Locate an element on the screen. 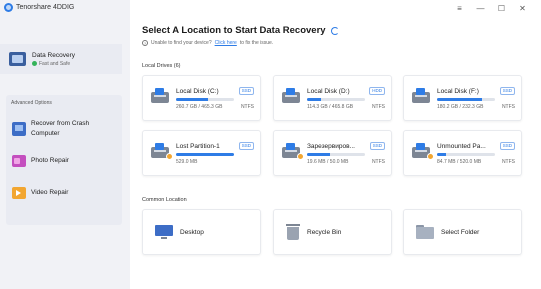  drive-size: 84.7 MB / 520.0 MB is located at coordinates (459, 162).